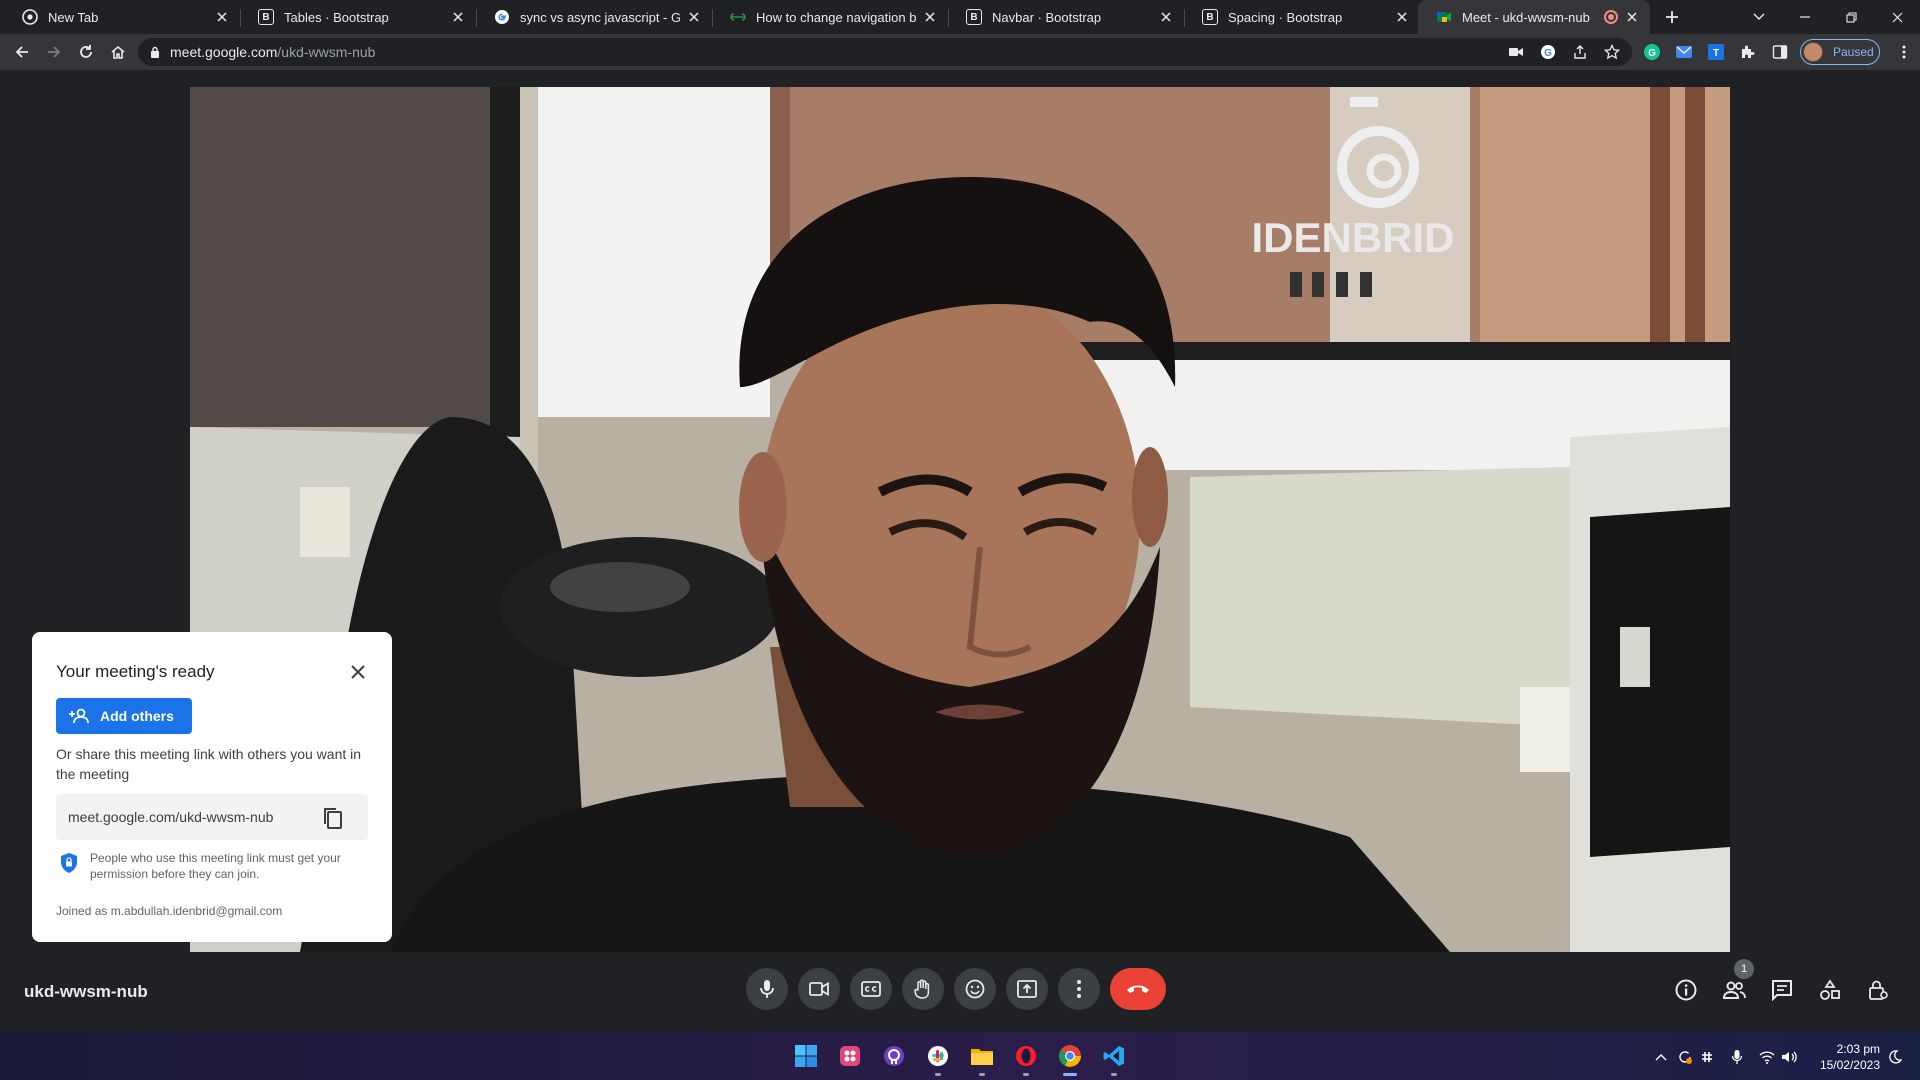 This screenshot has height=1080, width=1920. What do you see at coordinates (169, 911) in the screenshot?
I see `joined-as-text: Joined as m.abdullah.idenbrid@gmail.com` at bounding box center [169, 911].